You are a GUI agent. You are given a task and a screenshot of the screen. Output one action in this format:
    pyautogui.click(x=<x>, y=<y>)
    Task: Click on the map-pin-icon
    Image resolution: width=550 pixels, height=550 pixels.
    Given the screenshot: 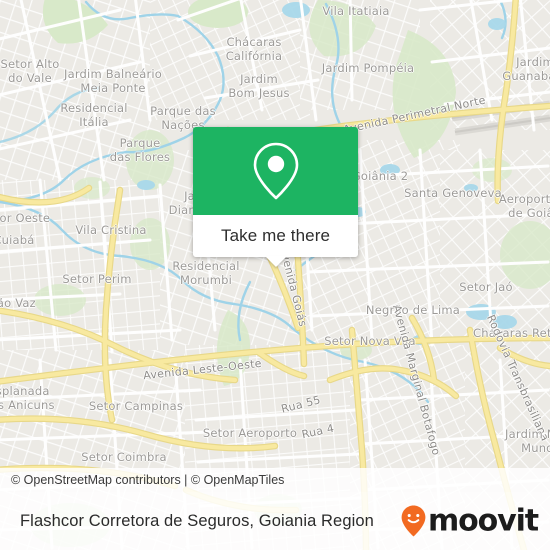 What is the action you would take?
    pyautogui.click(x=275, y=171)
    